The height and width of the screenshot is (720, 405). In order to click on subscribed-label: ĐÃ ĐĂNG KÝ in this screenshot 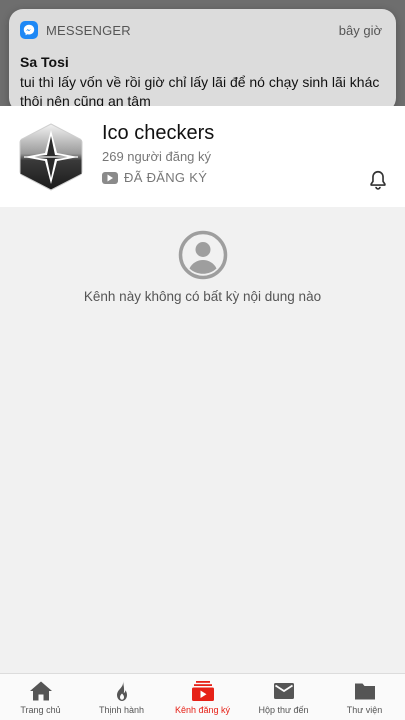, I will do `click(166, 177)`.